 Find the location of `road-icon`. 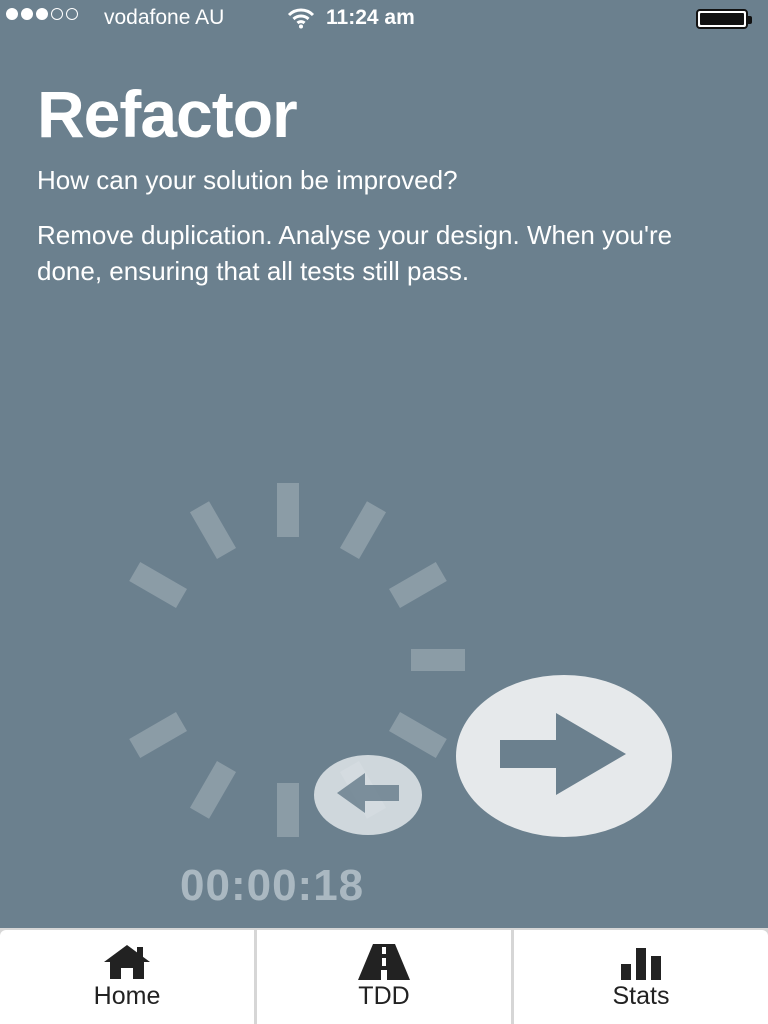

road-icon is located at coordinates (384, 961).